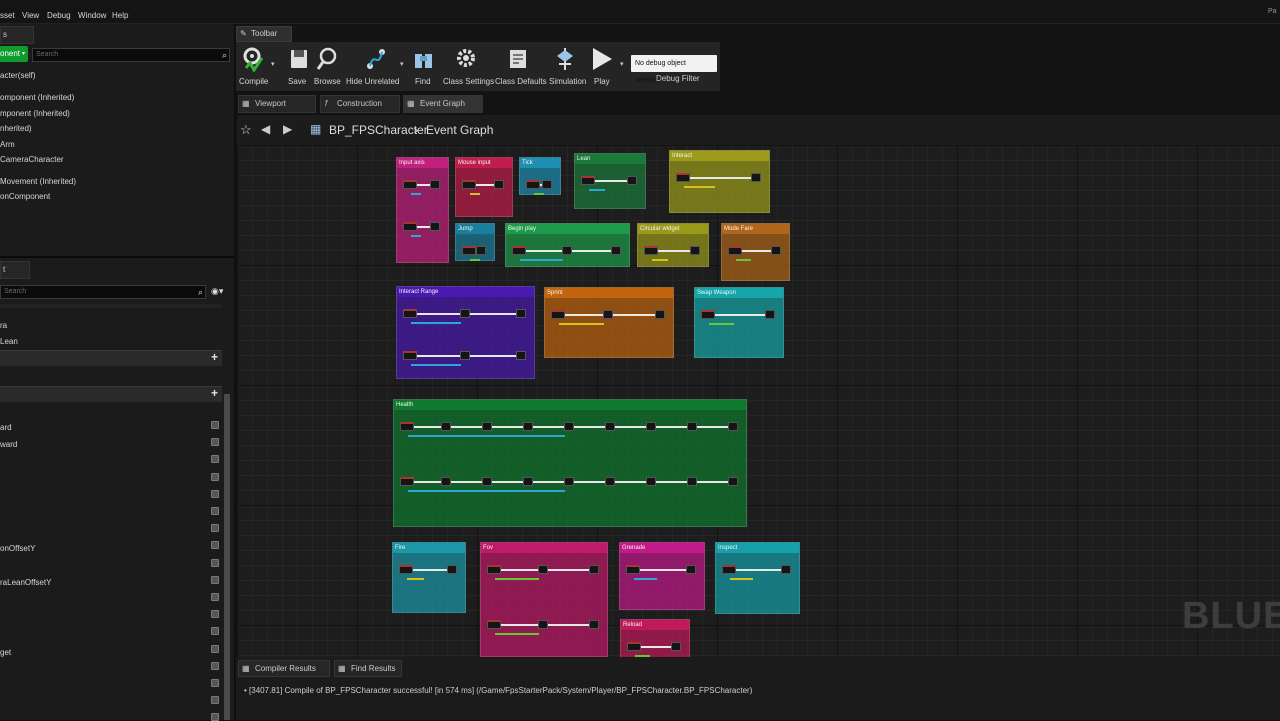 The height and width of the screenshot is (721, 1280). I want to click on comment-box: Mouse input, so click(484, 187).